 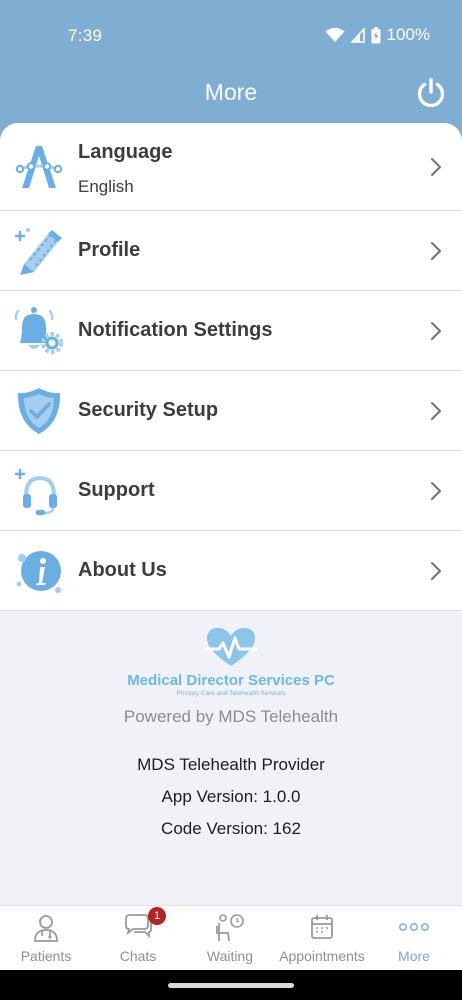 I want to click on tab-chats: 1 Chats, so click(x=138, y=938).